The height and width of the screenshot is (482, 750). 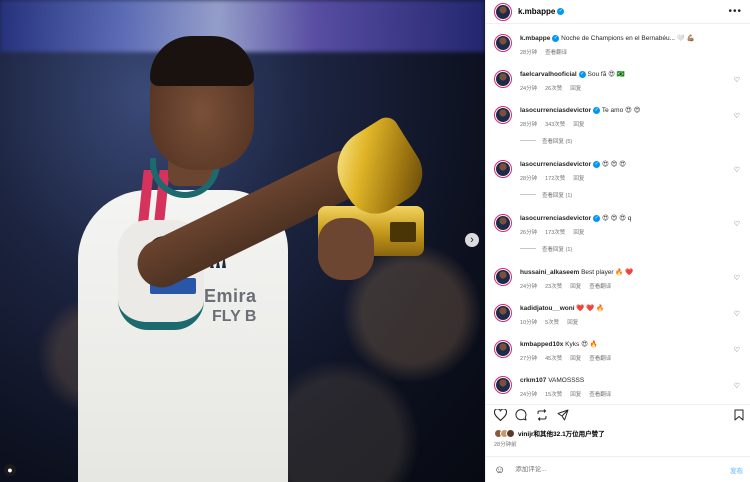 I want to click on post-comment-button: 发布, so click(x=736, y=470).